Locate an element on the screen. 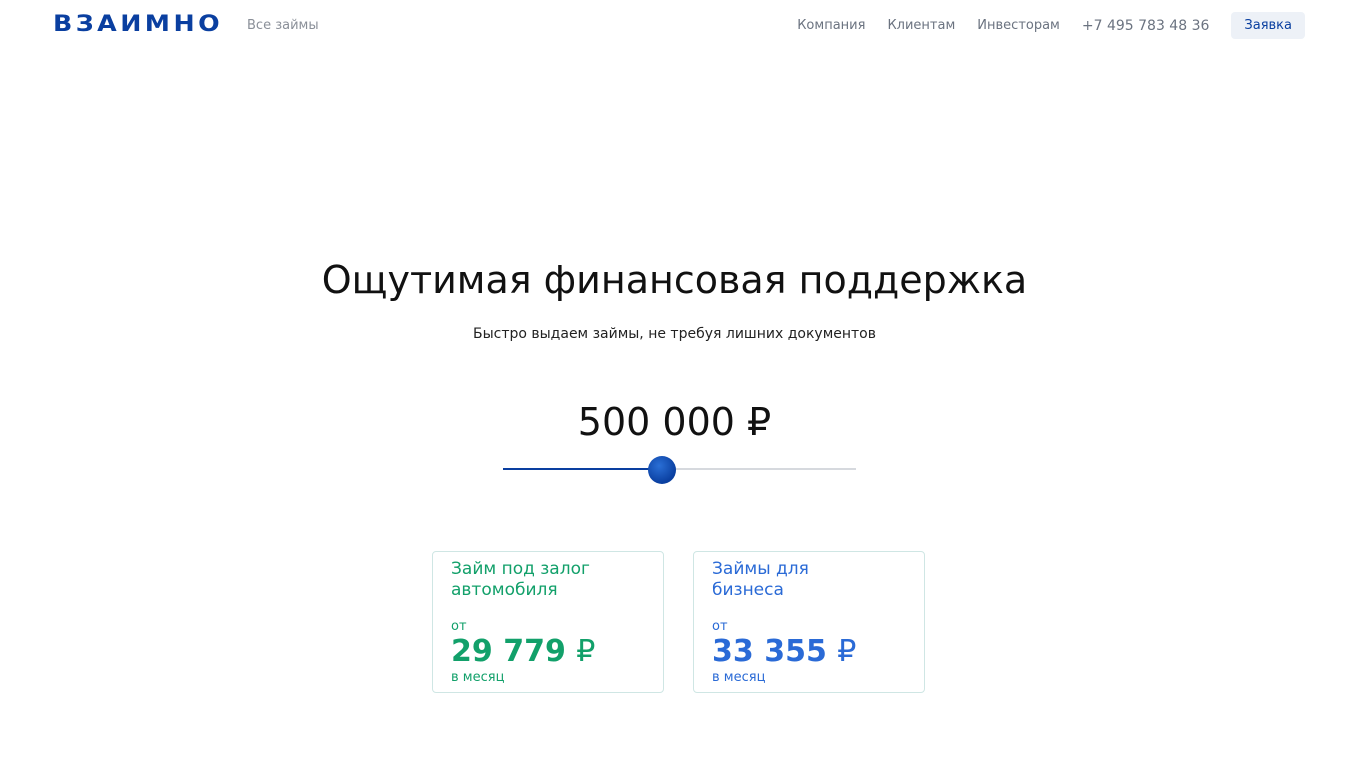  phone-link: +7 495 783 48 36 is located at coordinates (1146, 26).